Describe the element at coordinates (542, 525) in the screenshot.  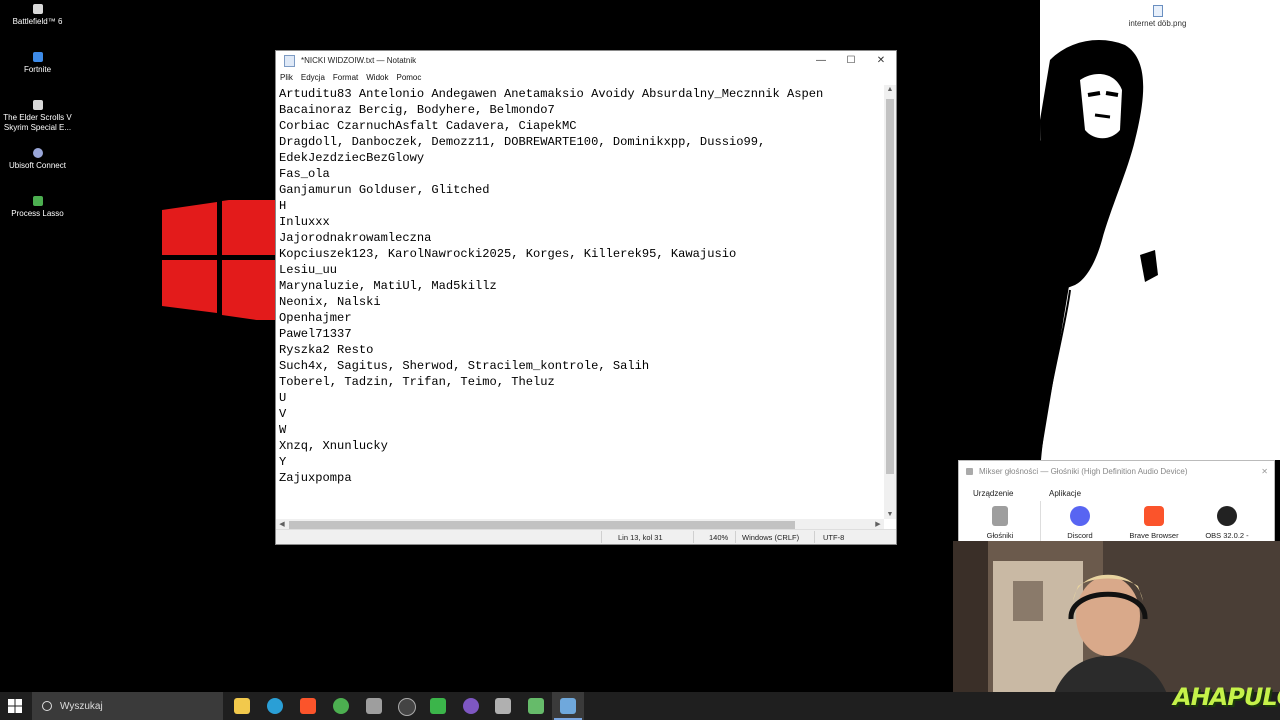
I see `horizontal-scroll-thumb` at that location.